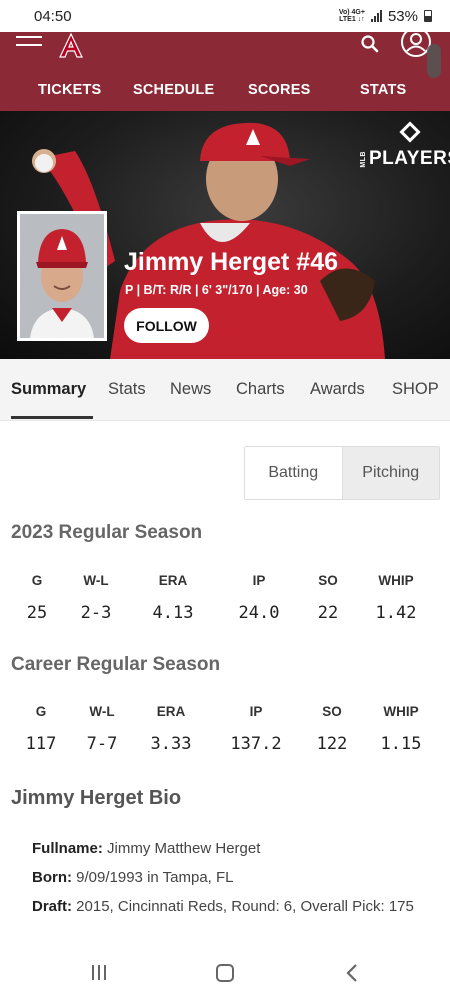  I want to click on stat-value: 4.13, so click(173, 613).